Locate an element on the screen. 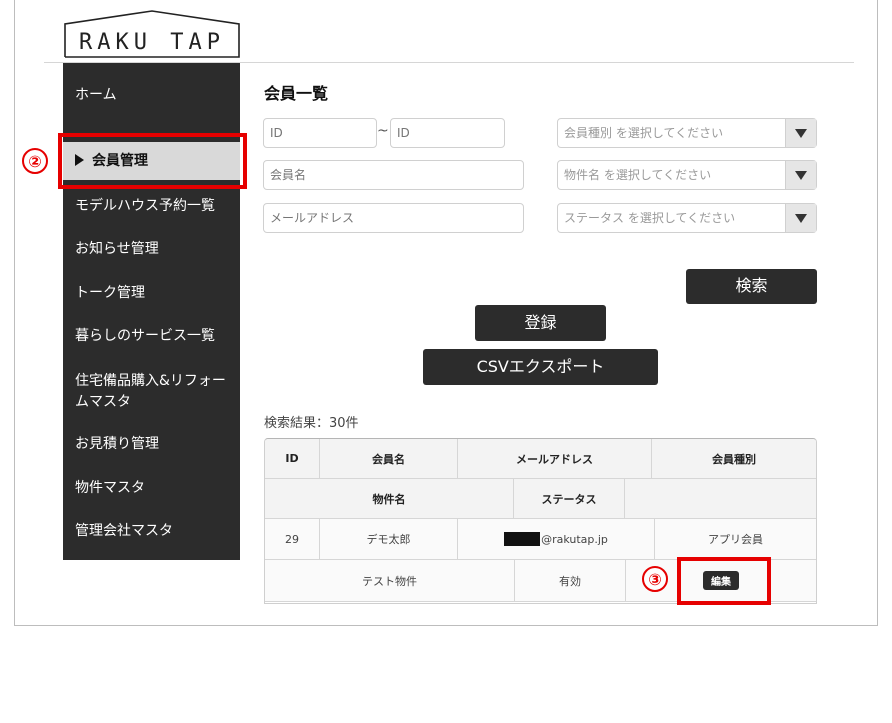  sidebar-item-life-services: 暮らしのサービス一覧 is located at coordinates (151, 336).